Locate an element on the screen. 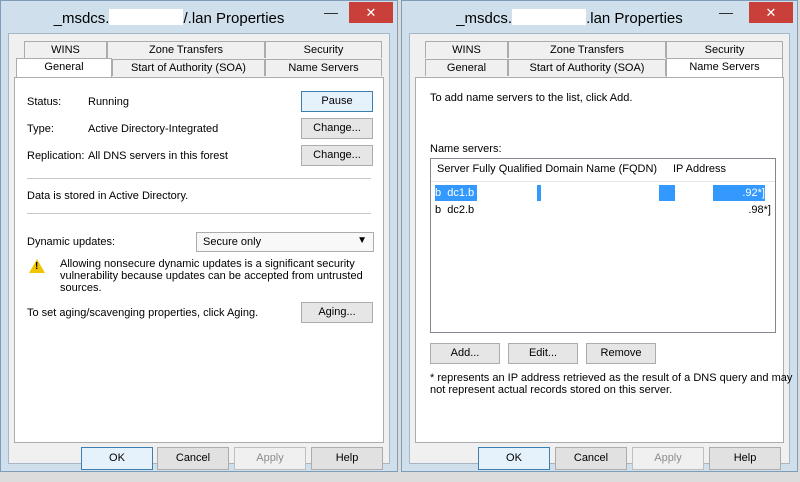 This screenshot has width=800, height=482. name-servers-label: Name servers: is located at coordinates (466, 149).